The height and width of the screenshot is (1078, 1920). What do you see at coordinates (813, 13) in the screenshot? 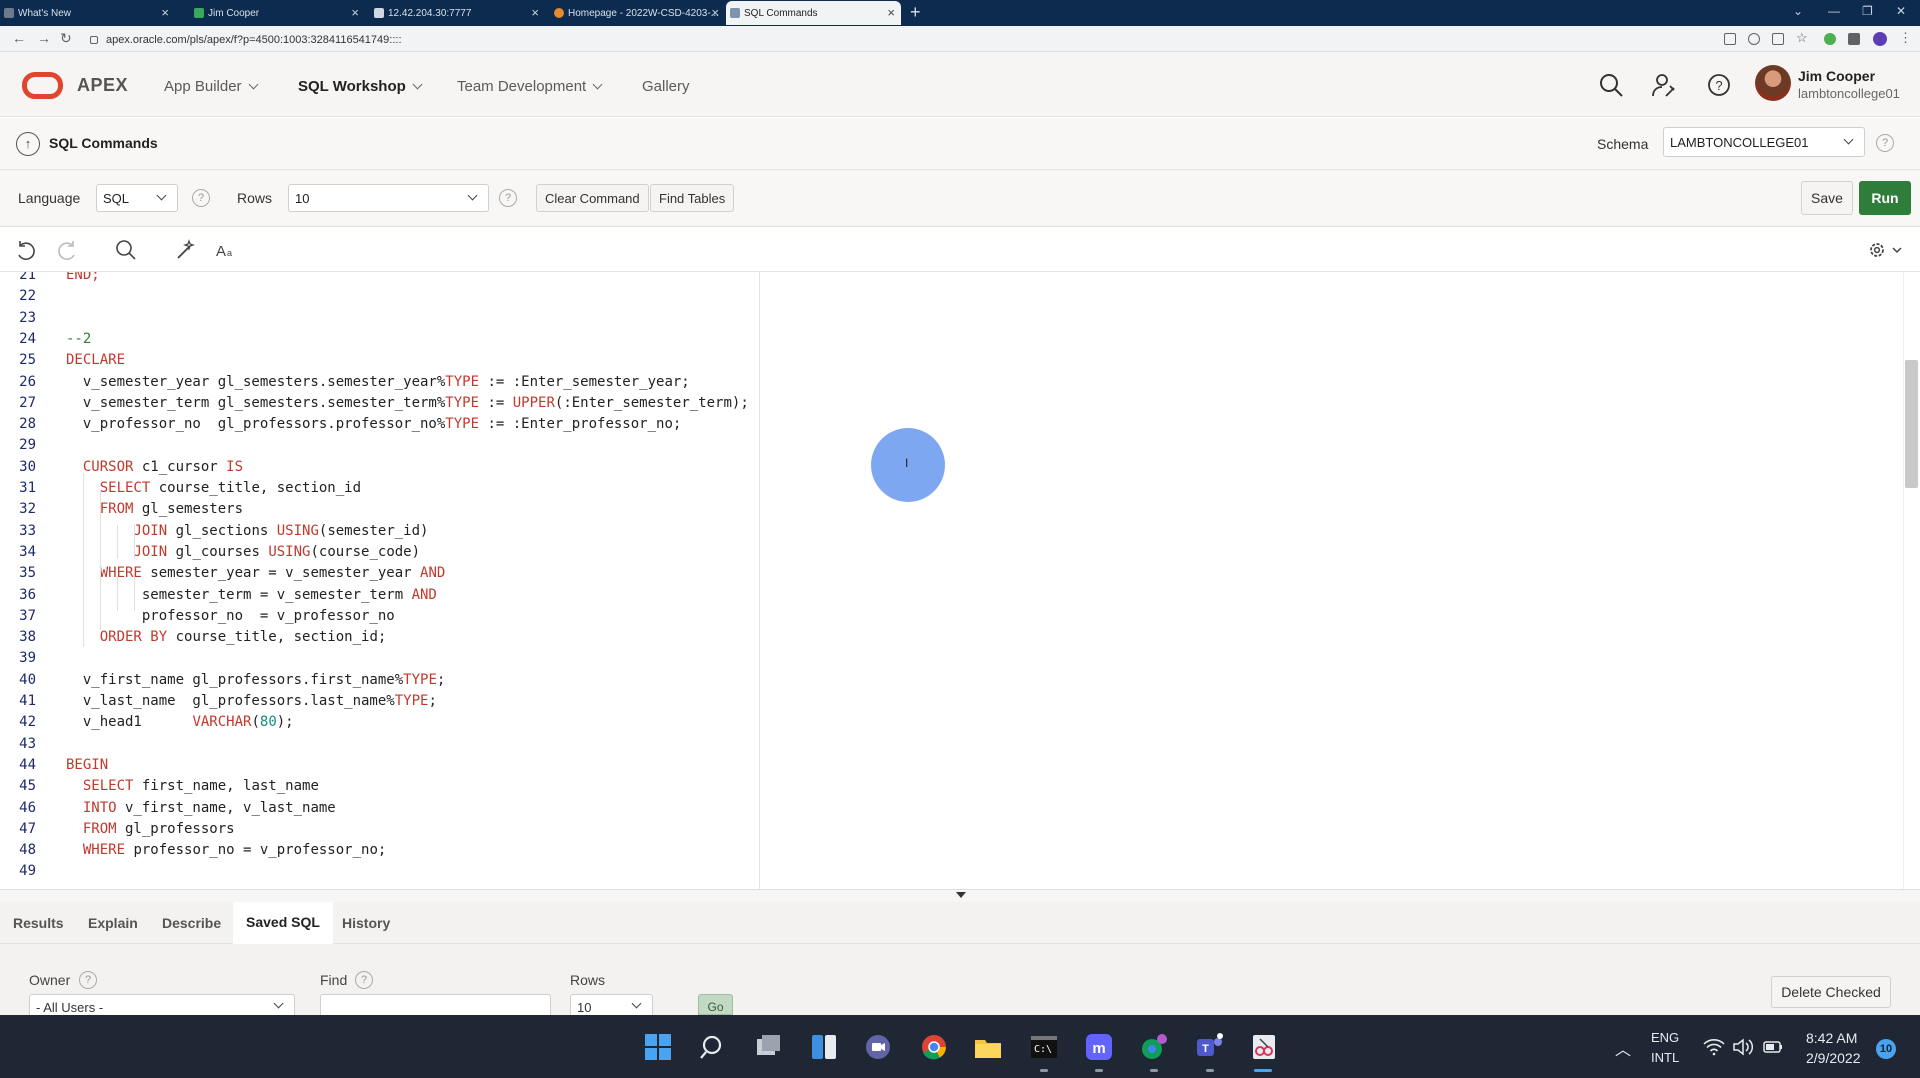
I see `browser-tab-active: SQL Commands ×` at bounding box center [813, 13].